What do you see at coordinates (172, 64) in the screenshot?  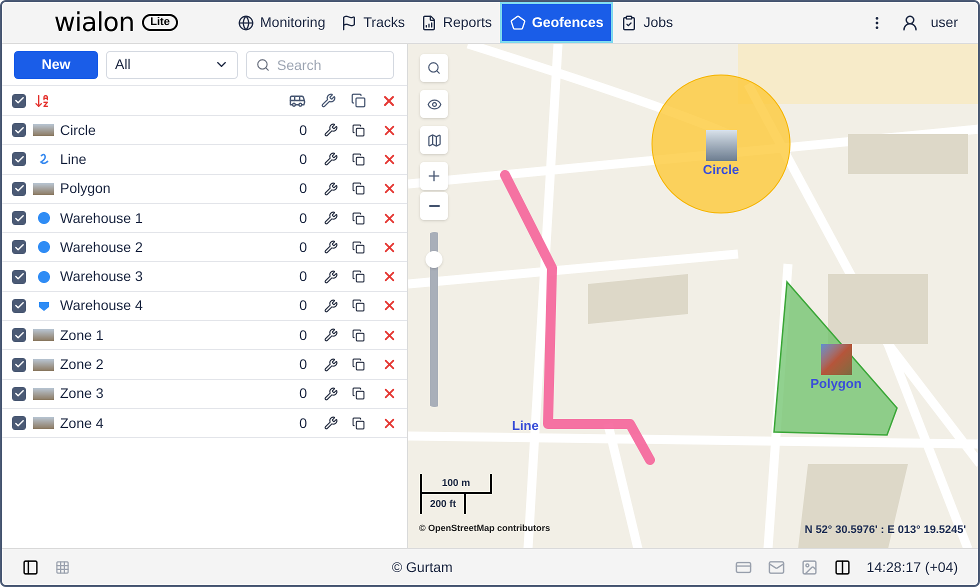 I see `filter-dropdown: All` at bounding box center [172, 64].